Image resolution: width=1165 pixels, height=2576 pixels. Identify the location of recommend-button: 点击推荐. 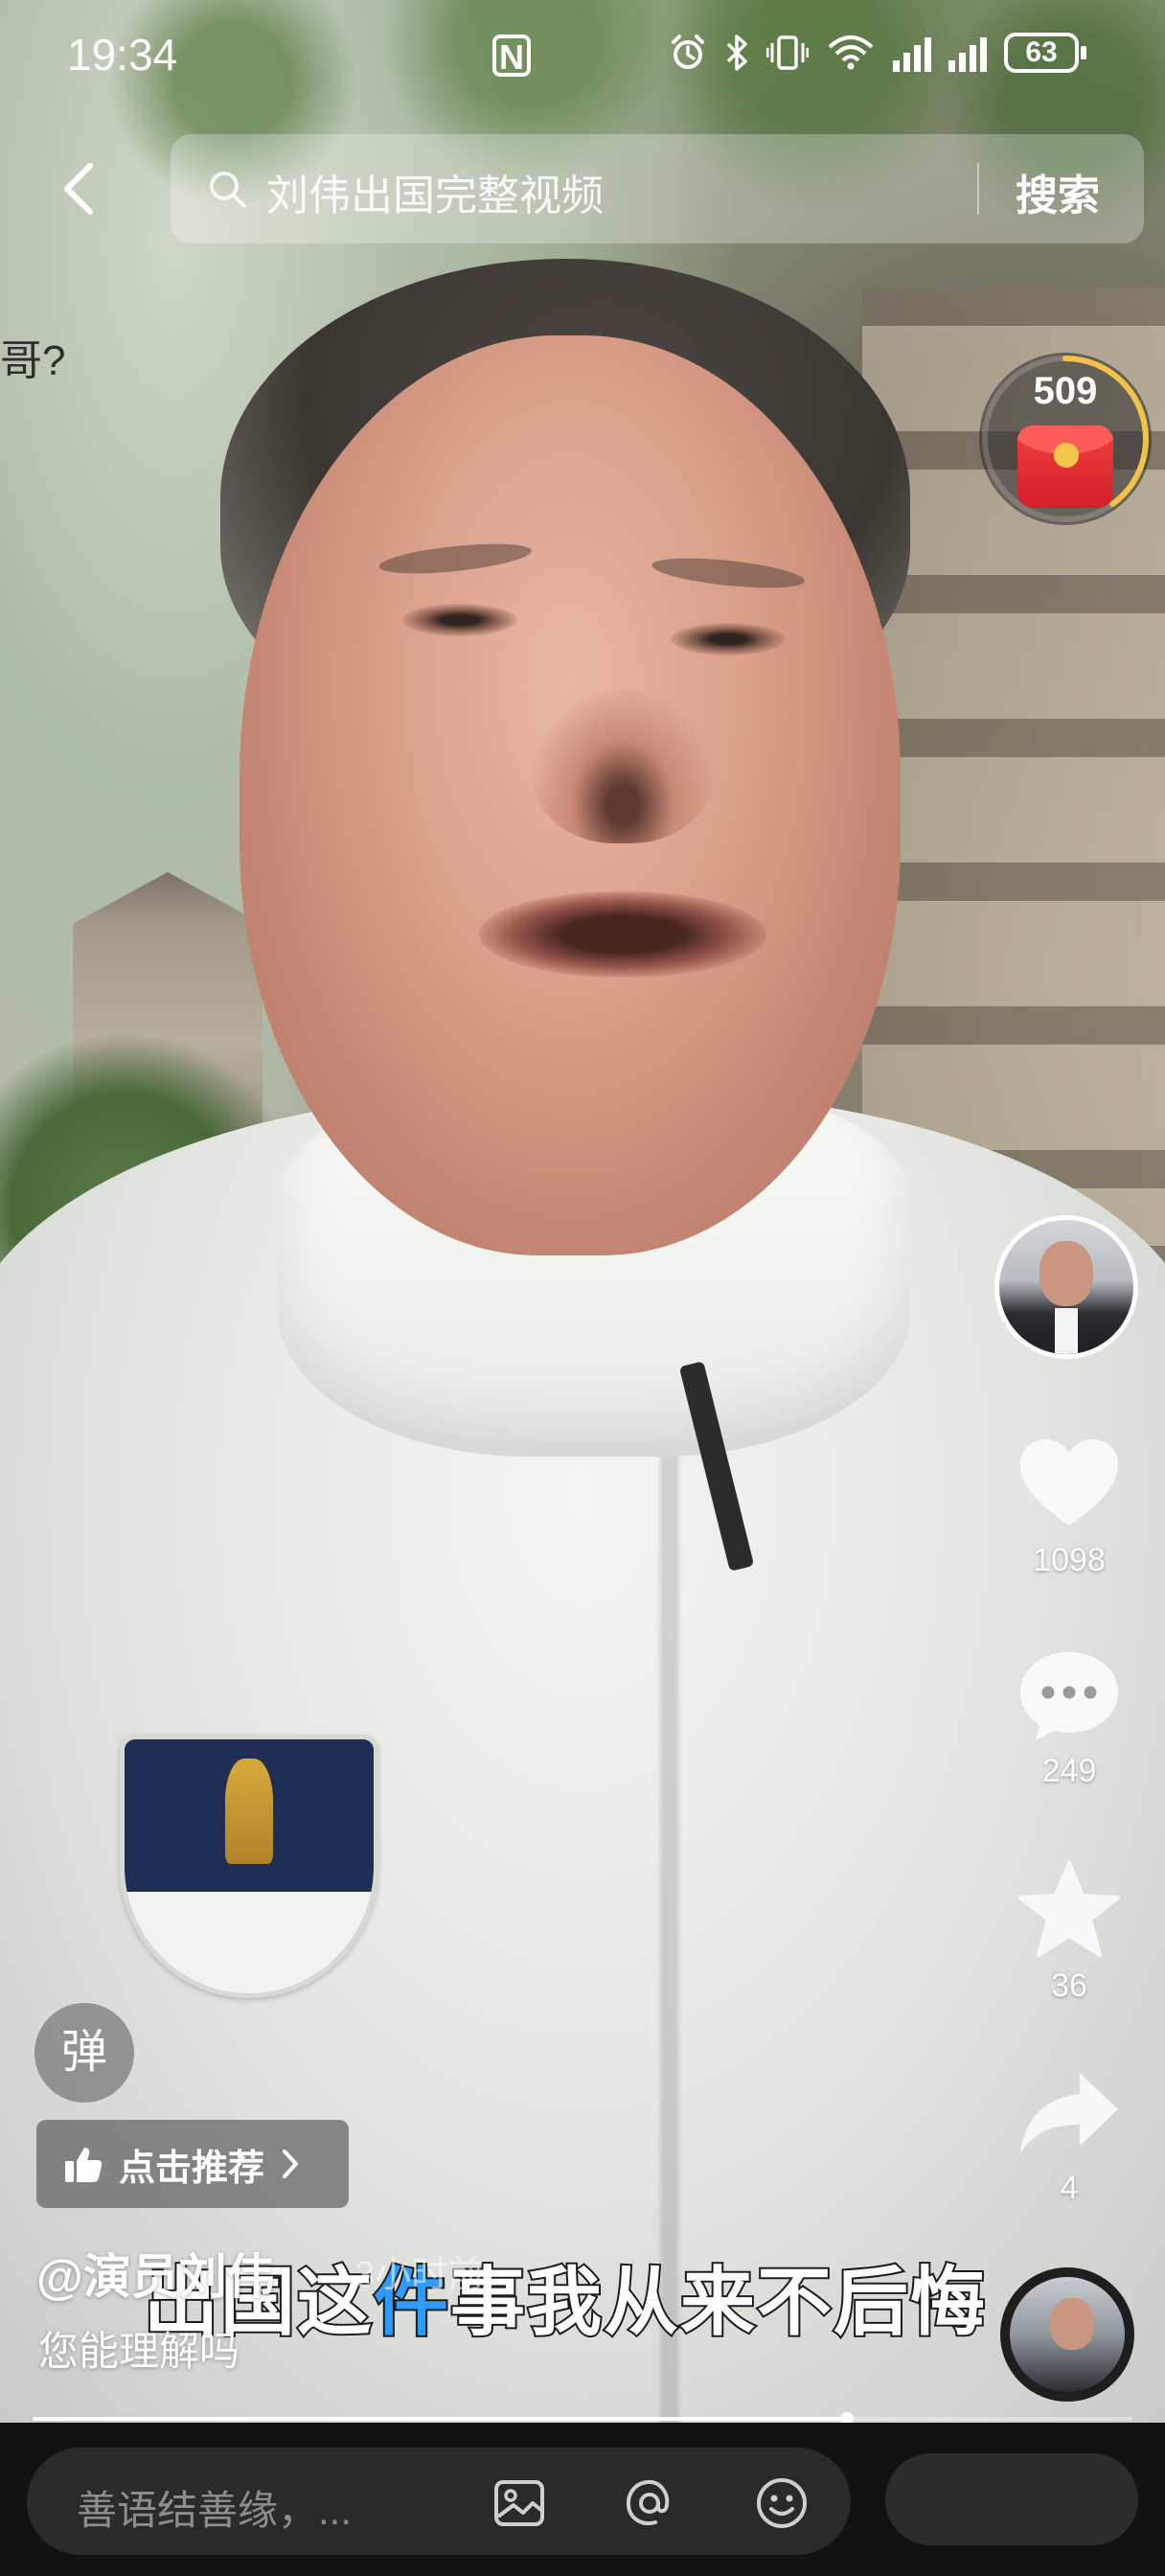
(193, 2164).